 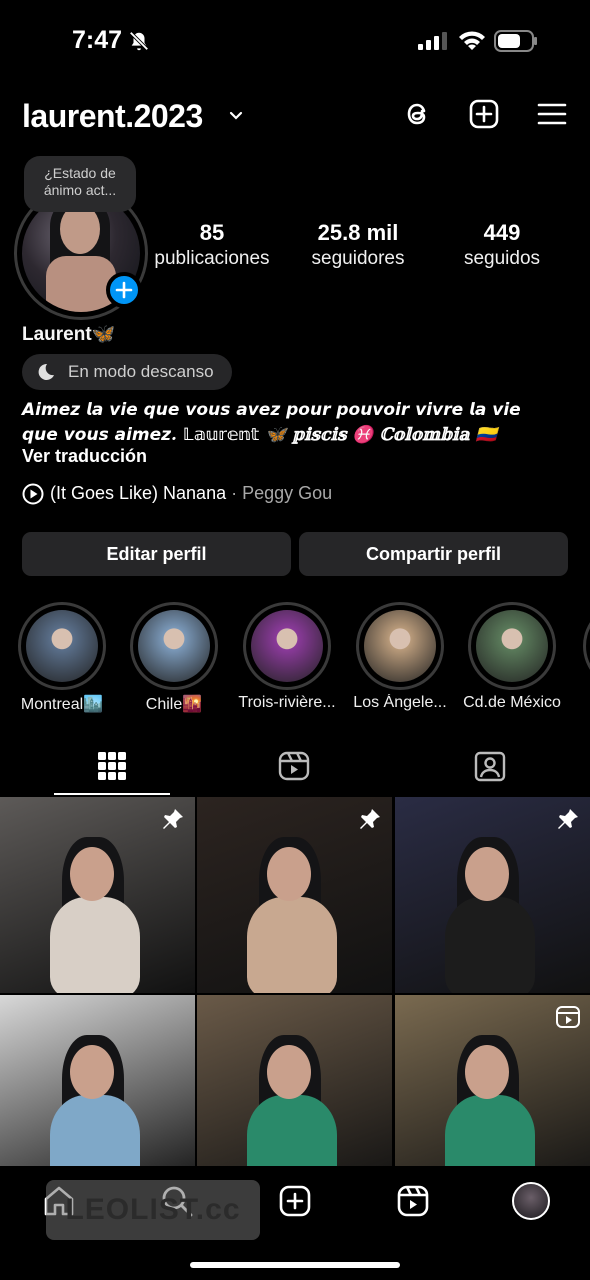 What do you see at coordinates (174, 704) in the screenshot?
I see `highlight-label: Chile🌇` at bounding box center [174, 704].